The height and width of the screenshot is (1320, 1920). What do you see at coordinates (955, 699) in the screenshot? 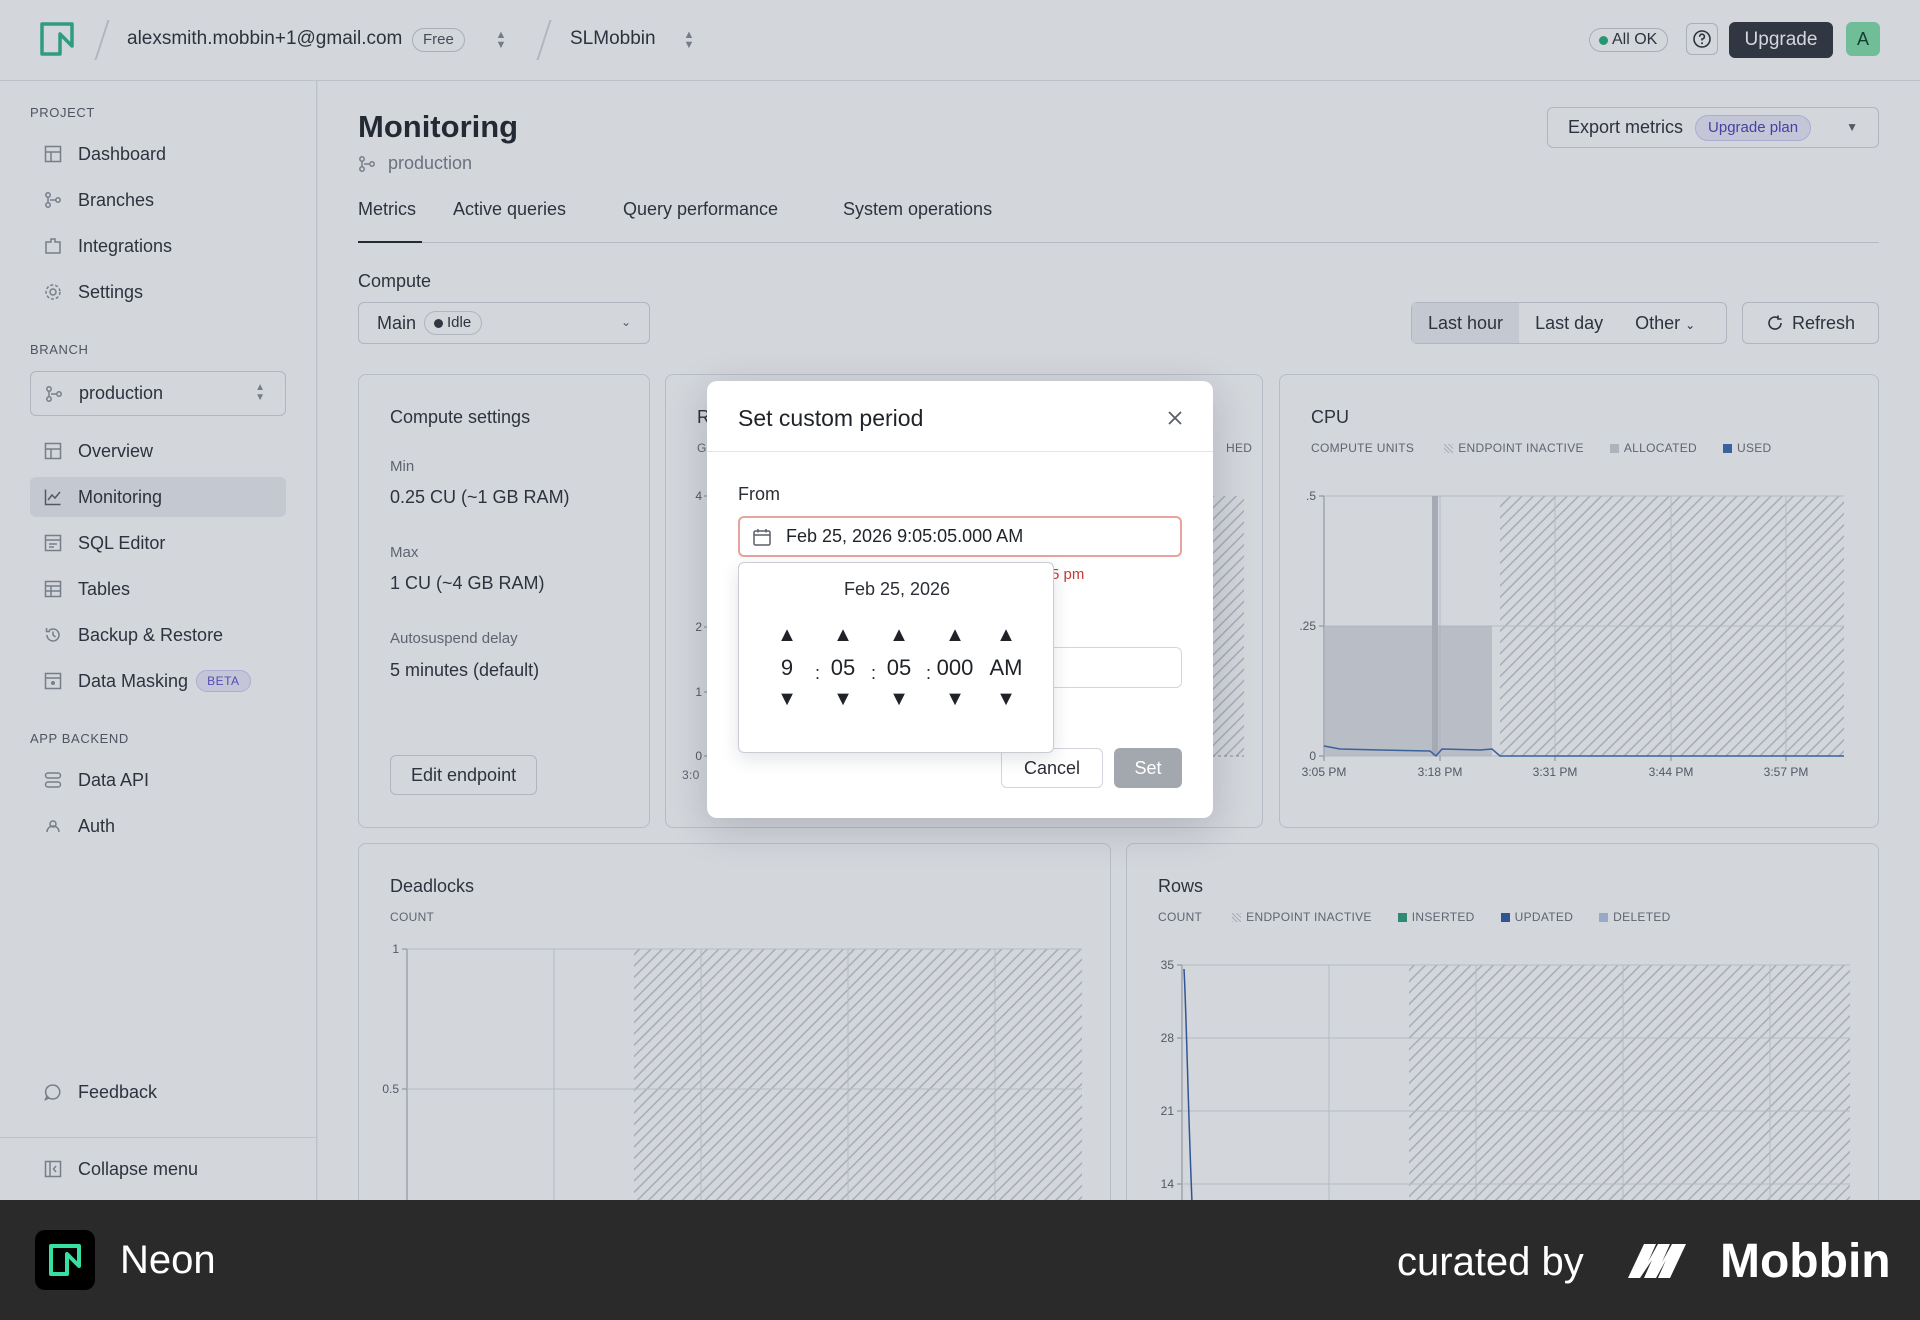
I see `millisecond-down-button: ▼` at bounding box center [955, 699].